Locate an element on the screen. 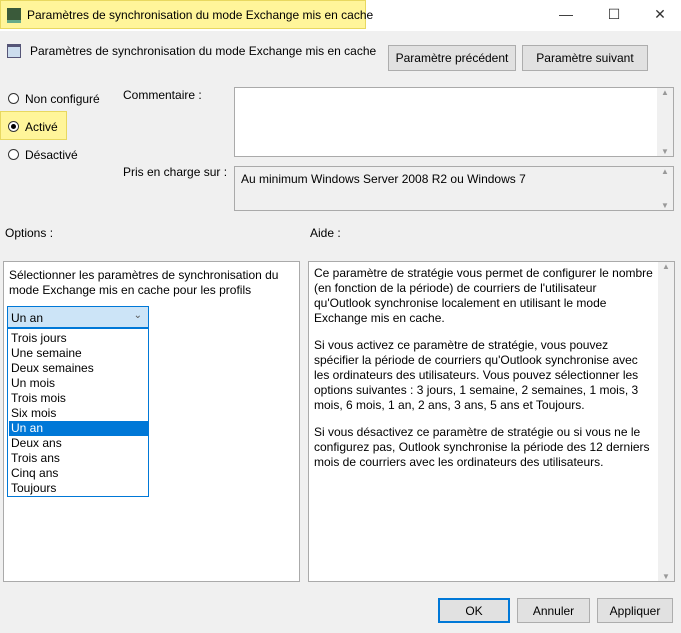 The width and height of the screenshot is (681, 633). supported-label: Pris en charge sur : is located at coordinates (175, 172).